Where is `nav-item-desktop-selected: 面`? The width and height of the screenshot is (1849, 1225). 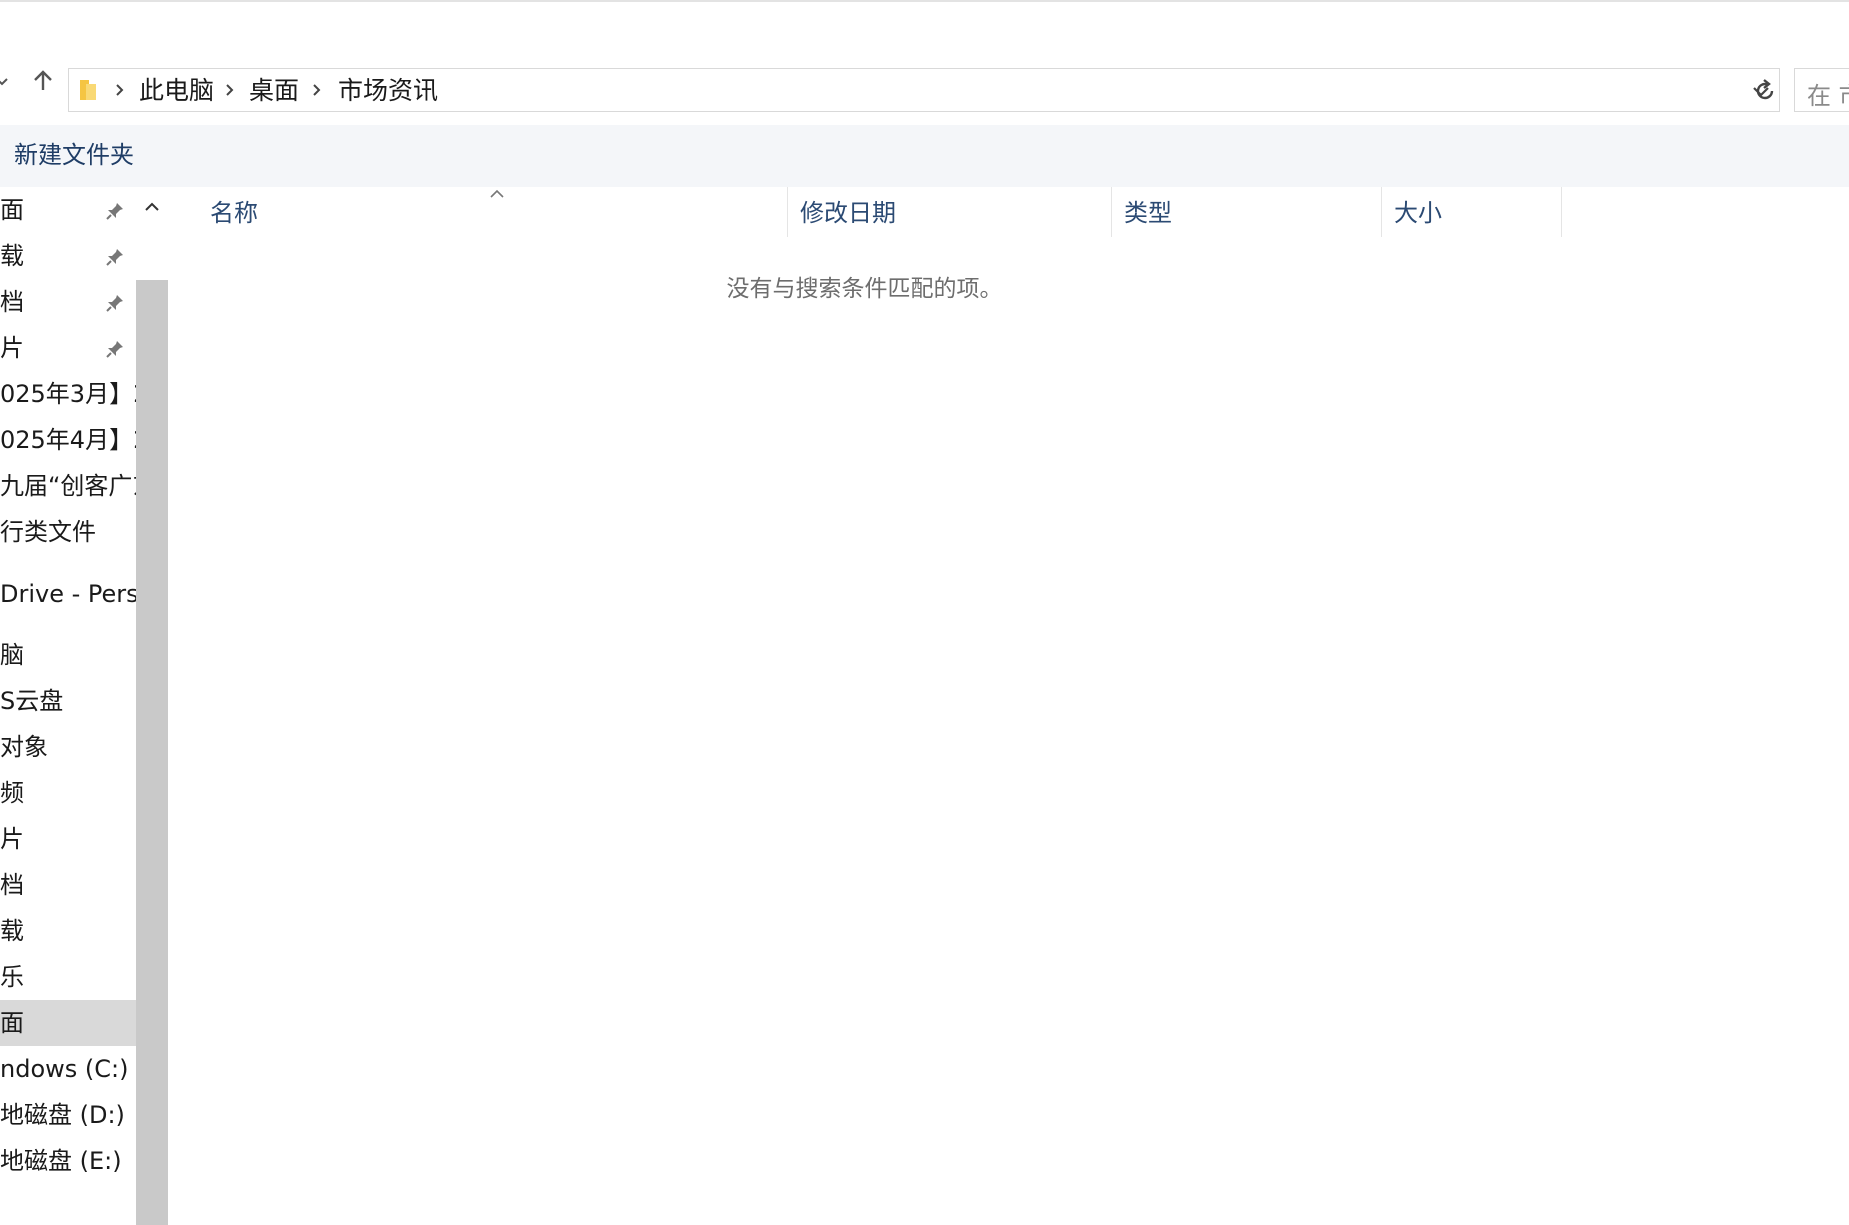
nav-item-desktop-selected: 面 is located at coordinates (68, 1023).